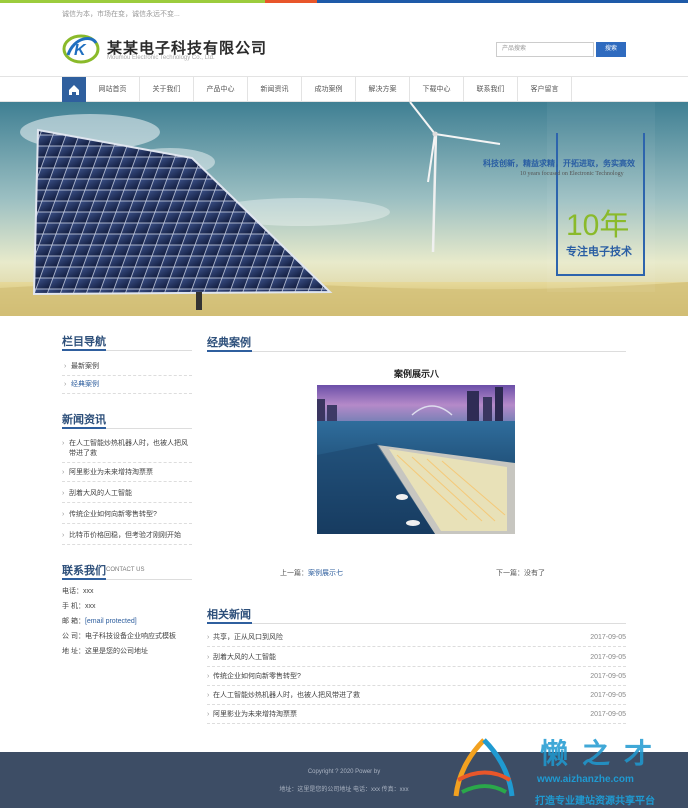 This screenshot has width=688, height=808. What do you see at coordinates (244, 657) in the screenshot?
I see `related-news-title-text: 刮着大风的人工智能` at bounding box center [244, 657].